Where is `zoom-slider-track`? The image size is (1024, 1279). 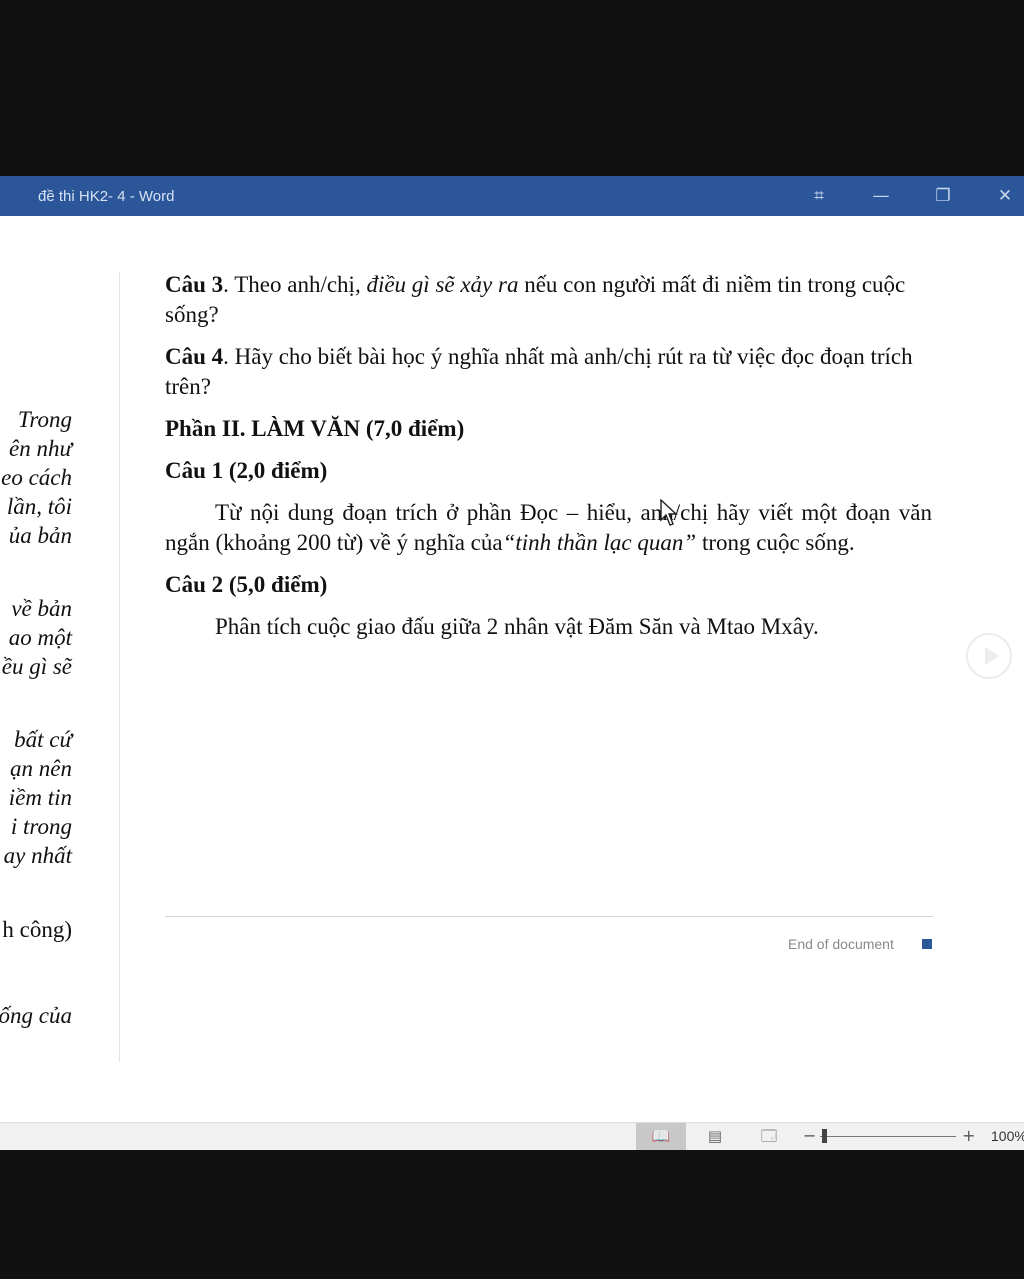
zoom-slider-track is located at coordinates (888, 1136).